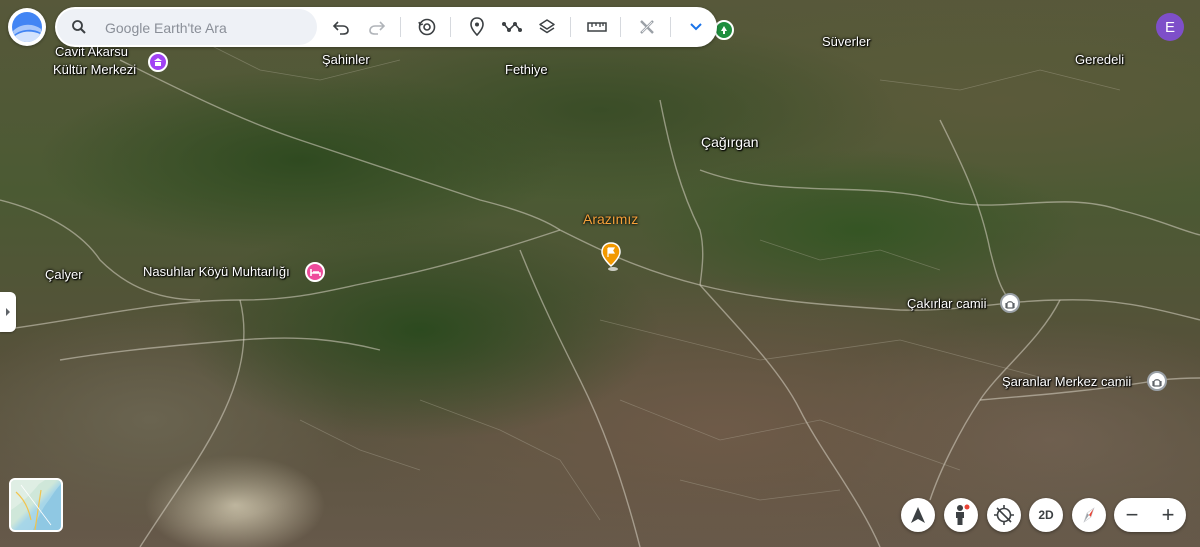  Describe the element at coordinates (205, 28) in the screenshot. I see `search-input` at that location.